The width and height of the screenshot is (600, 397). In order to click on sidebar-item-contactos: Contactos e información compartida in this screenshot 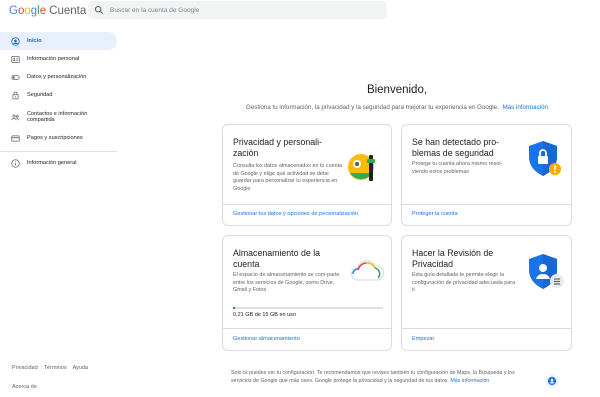, I will do `click(58, 117)`.